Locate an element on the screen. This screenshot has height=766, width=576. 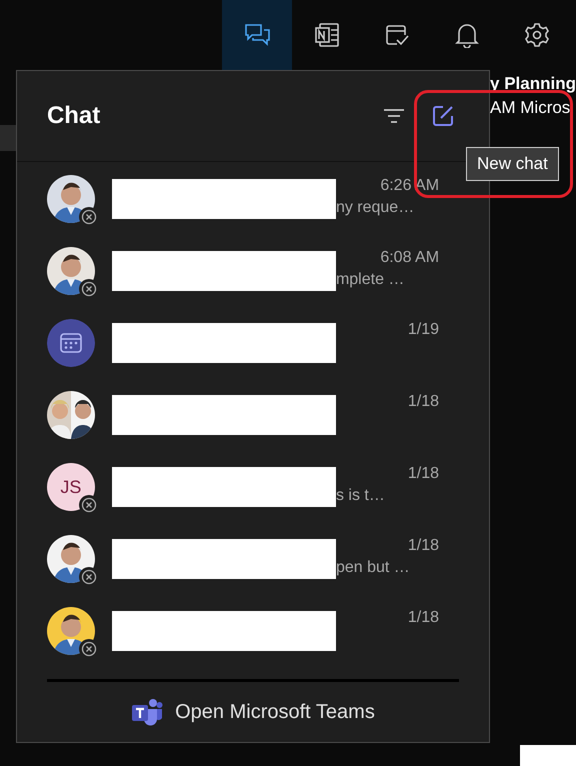
bell-icon is located at coordinates (467, 35).